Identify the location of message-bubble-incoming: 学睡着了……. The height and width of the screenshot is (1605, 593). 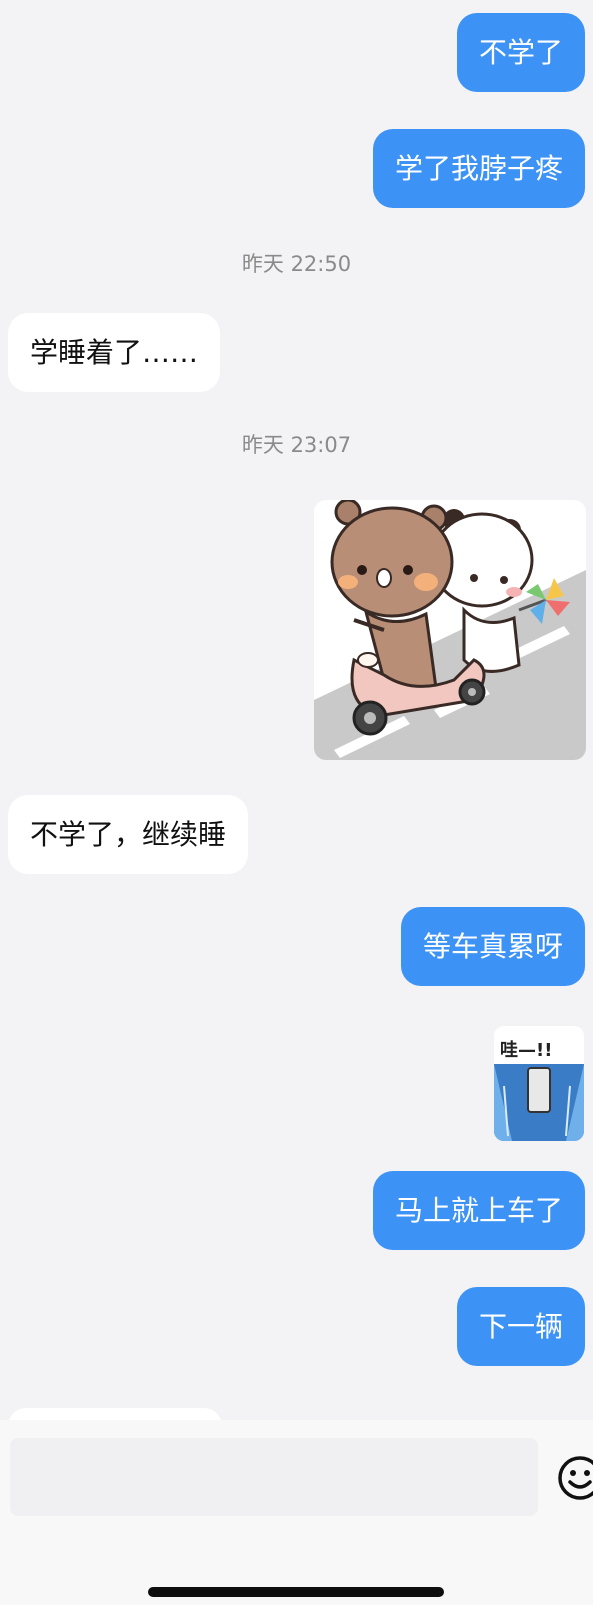
(114, 352).